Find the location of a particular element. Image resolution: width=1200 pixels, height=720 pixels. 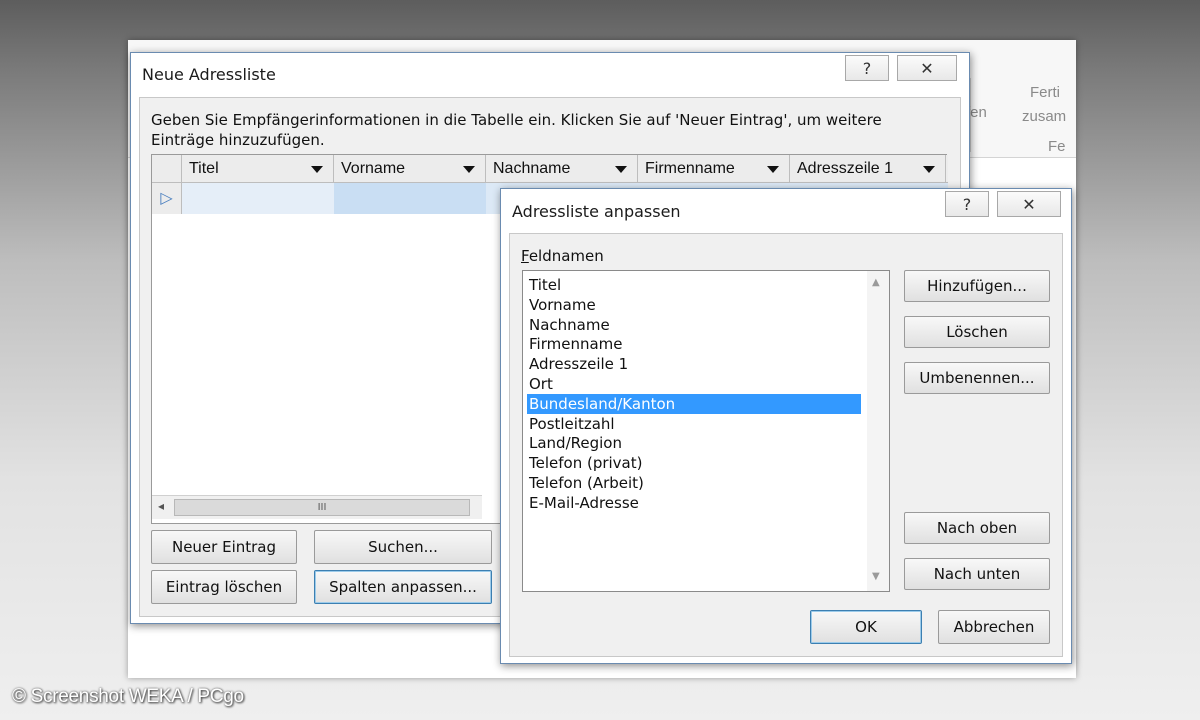

list-item: Postleitzahl is located at coordinates (694, 424).